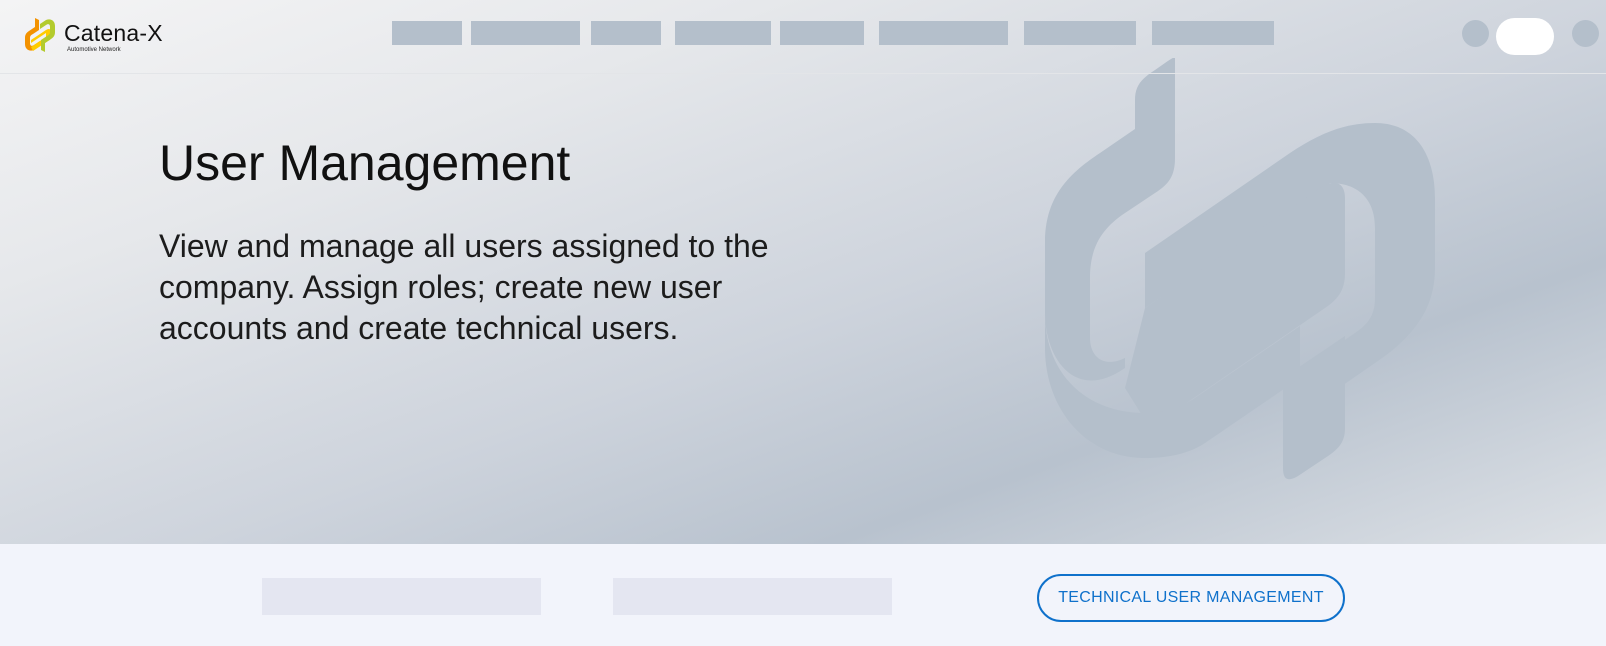  What do you see at coordinates (1585, 33) in the screenshot?
I see `notification-icon` at bounding box center [1585, 33].